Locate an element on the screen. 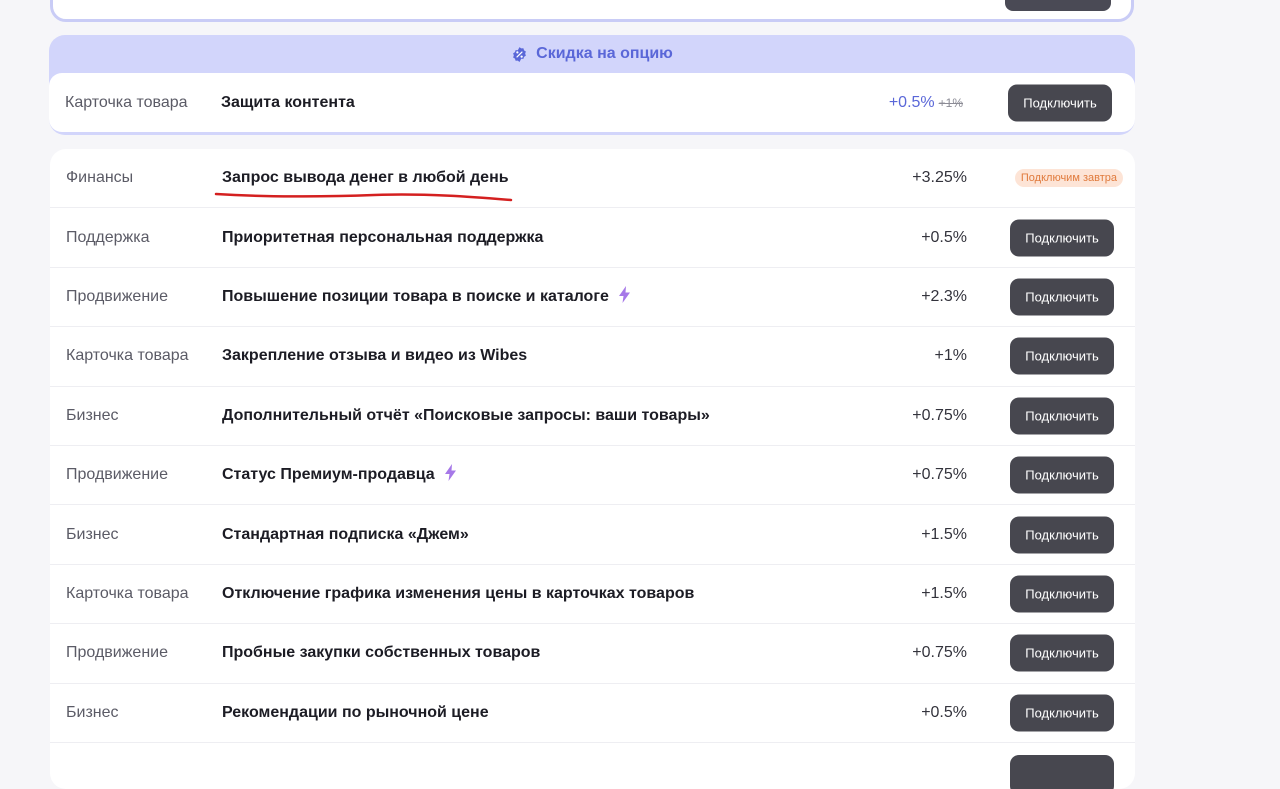 The image size is (1280, 789). row-option-name: Защита контента is located at coordinates (288, 103).